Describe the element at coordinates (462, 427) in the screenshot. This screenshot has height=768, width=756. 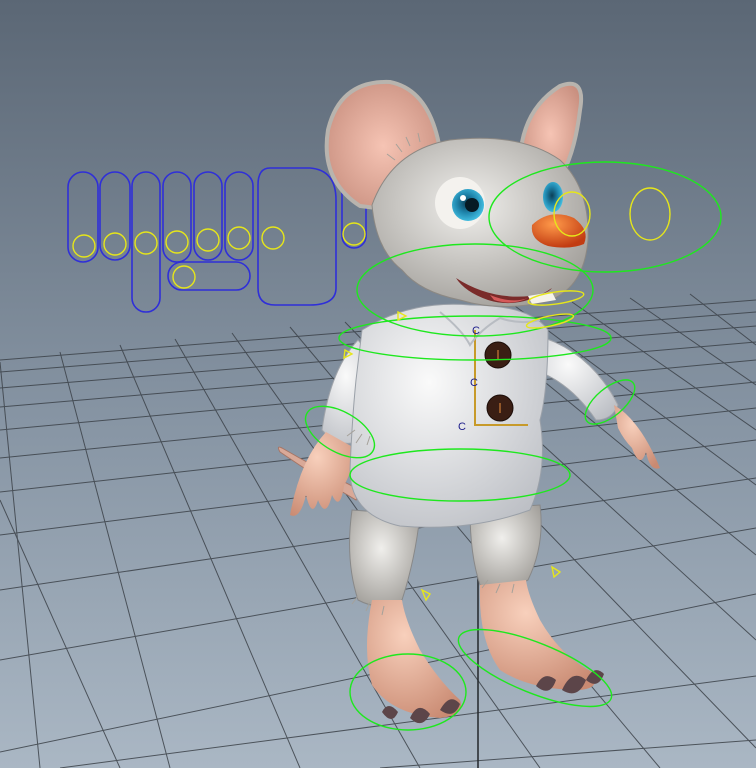
I see `cluster-handle-3: C` at that location.